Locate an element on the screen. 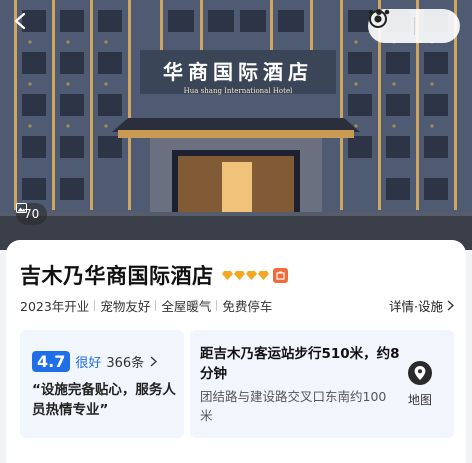  close-miniapp-button is located at coordinates (414, 26).